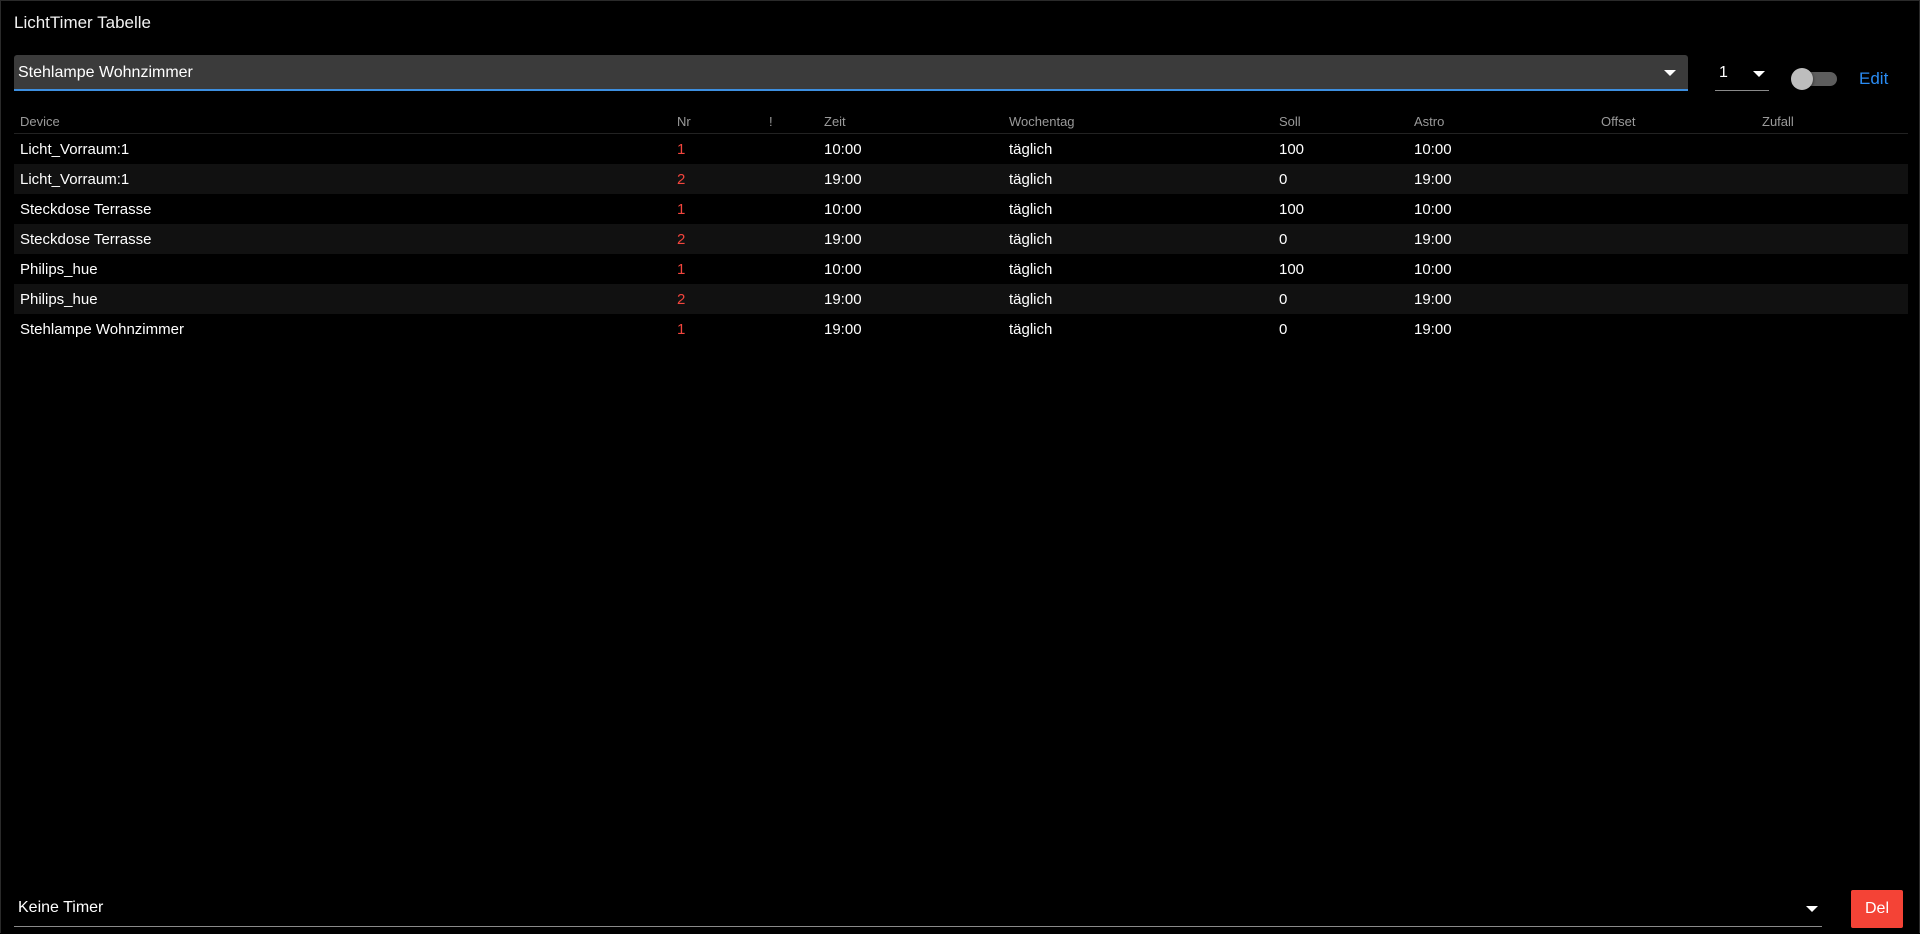 The image size is (1920, 934). Describe the element at coordinates (961, 269) in the screenshot. I see `table-row: Philips_hue 1 10:00 täglich 100 10:00` at that location.